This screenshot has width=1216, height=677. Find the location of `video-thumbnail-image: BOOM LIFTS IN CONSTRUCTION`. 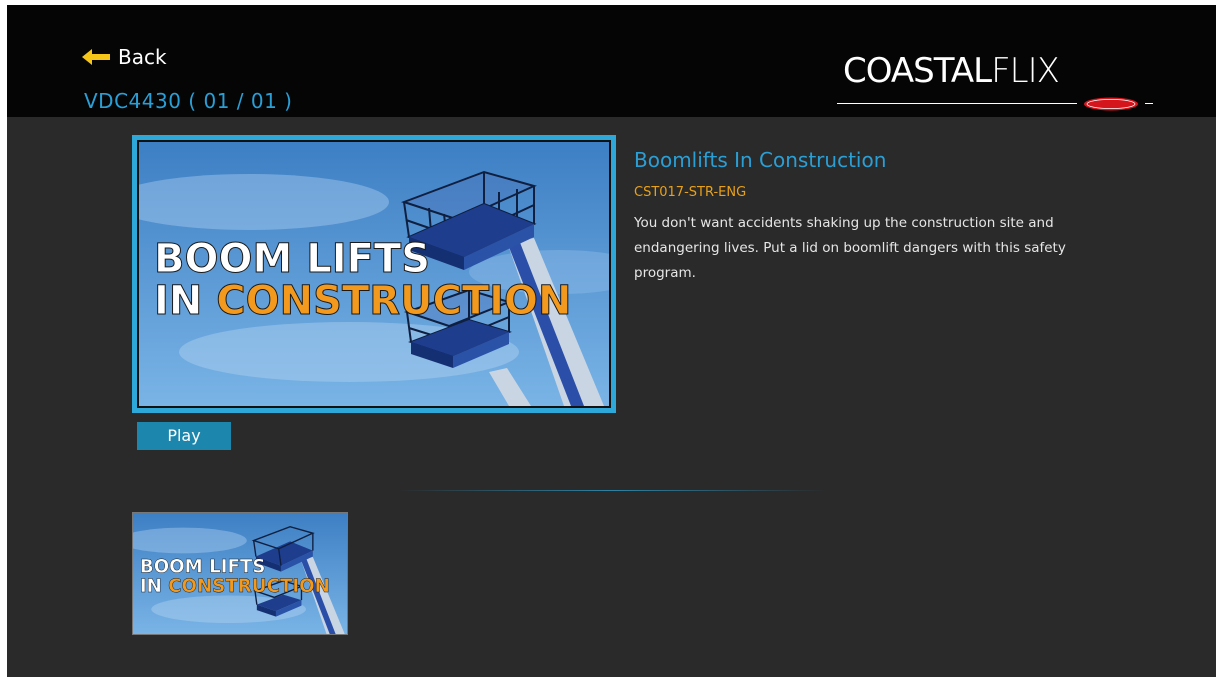

video-thumbnail-image: BOOM LIFTS IN CONSTRUCTION is located at coordinates (240, 573).